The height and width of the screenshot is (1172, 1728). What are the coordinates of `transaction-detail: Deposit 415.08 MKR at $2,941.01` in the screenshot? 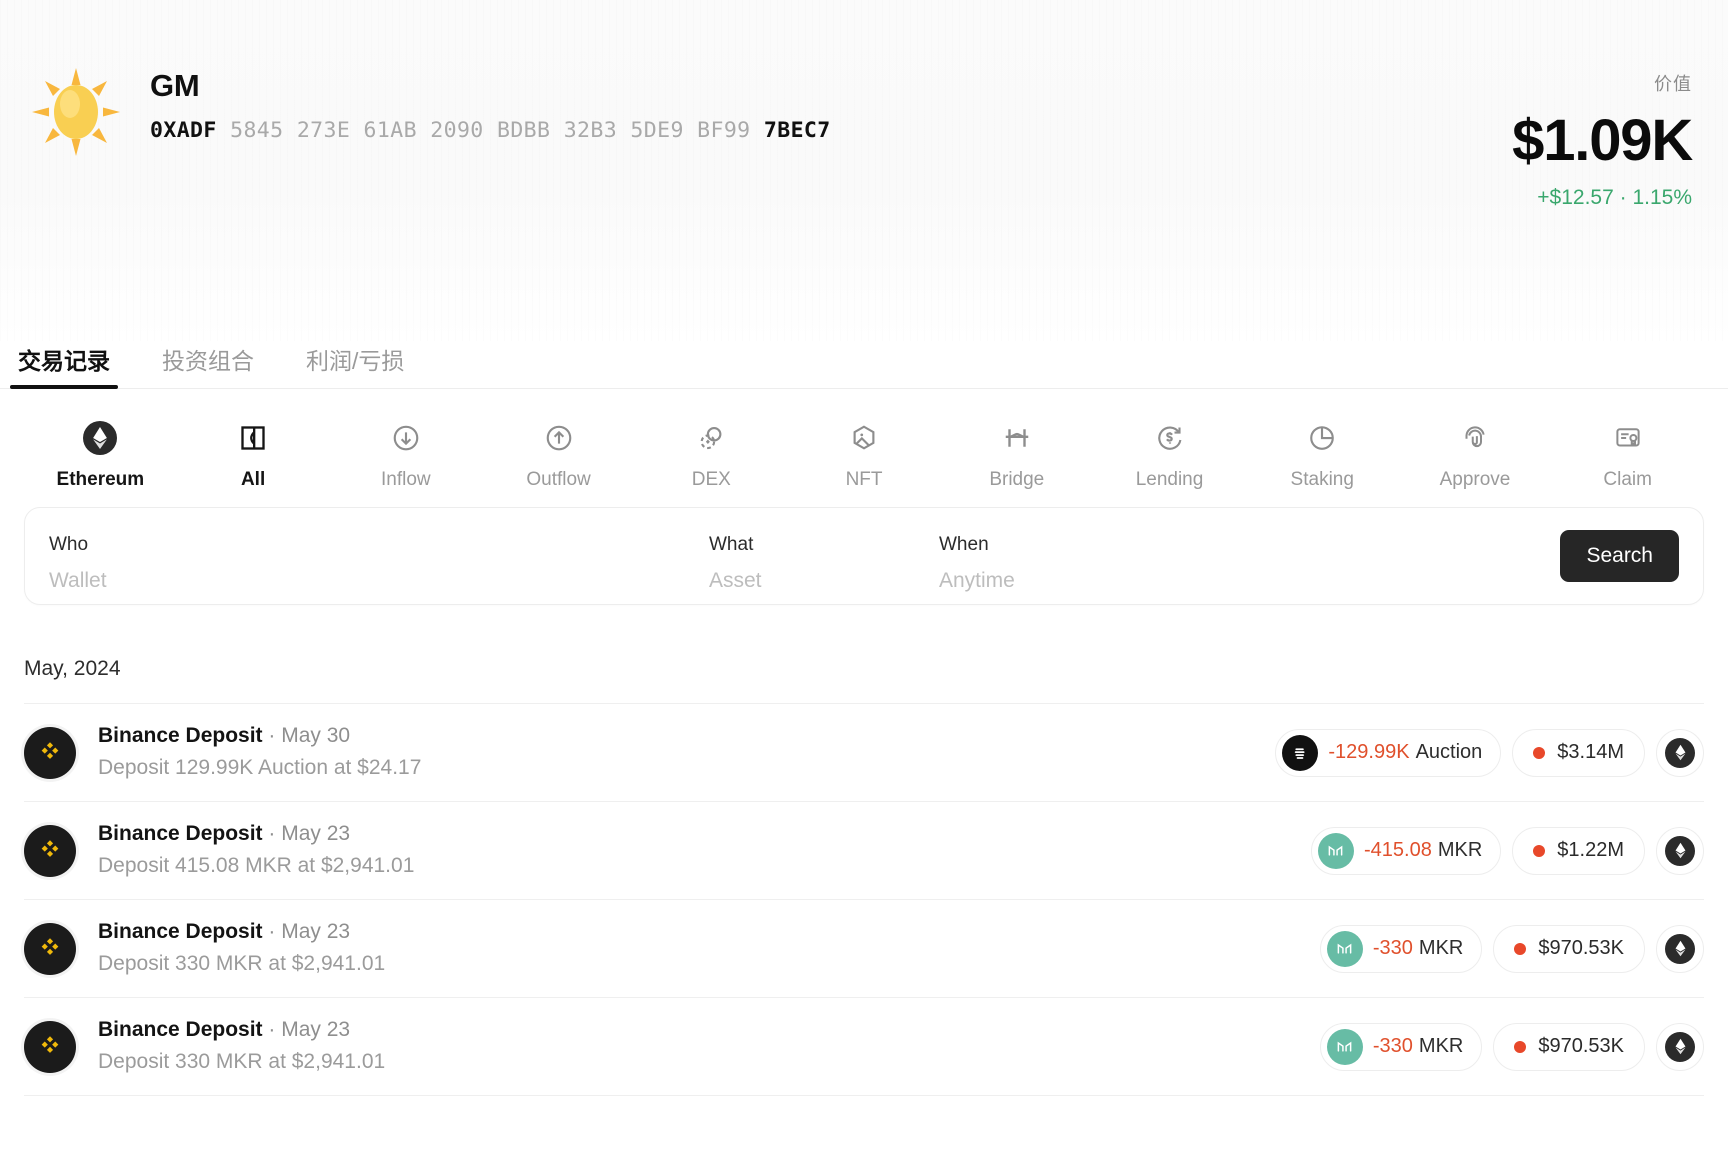 It's located at (256, 865).